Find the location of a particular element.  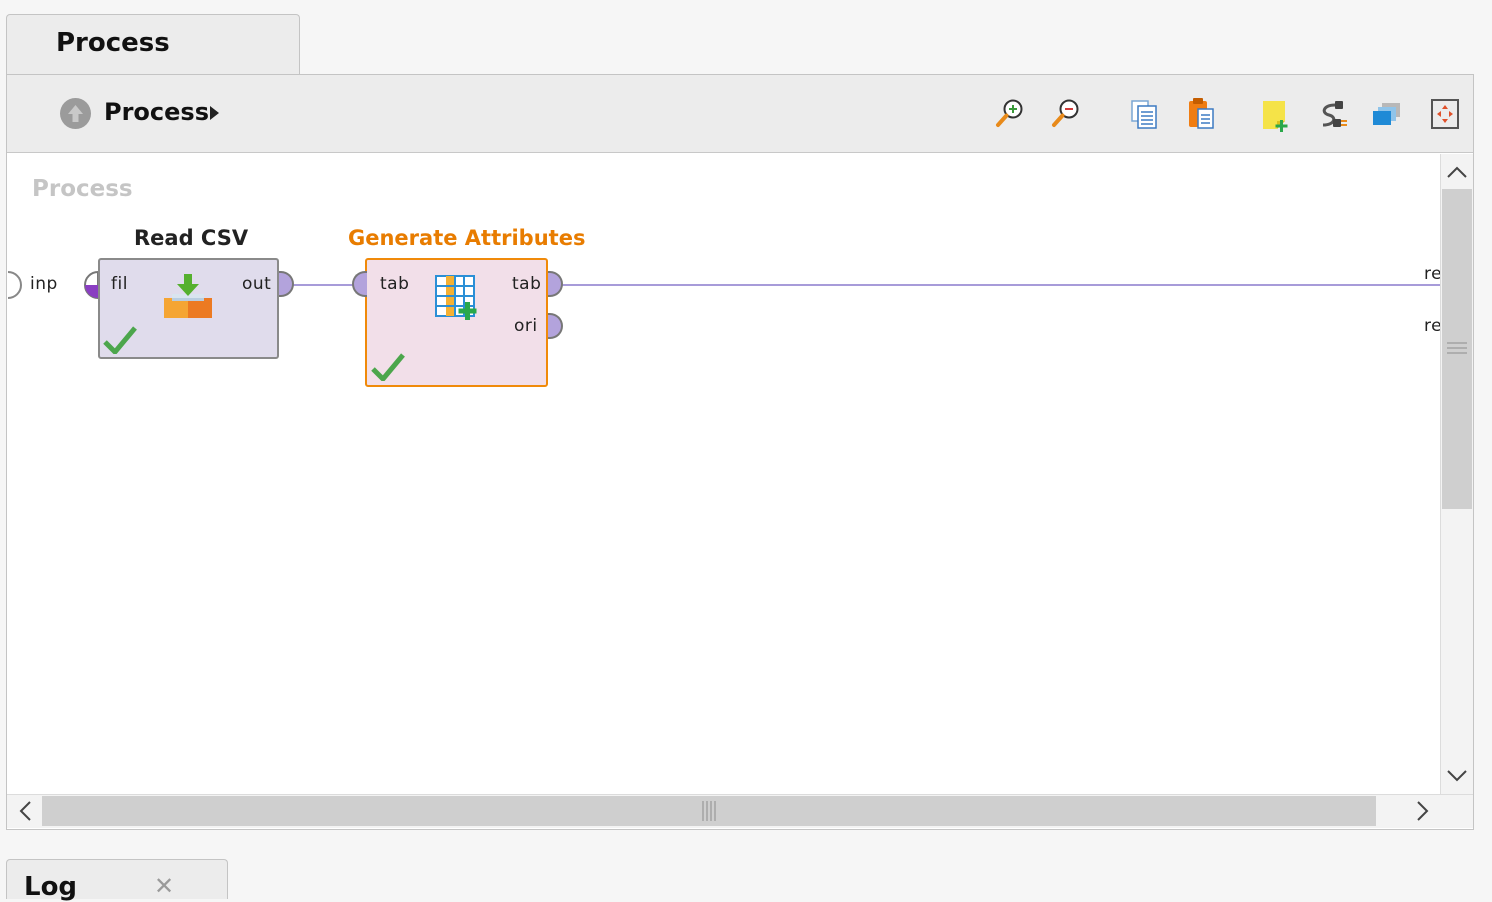

breadcrumb-expand-icon is located at coordinates (214, 113).